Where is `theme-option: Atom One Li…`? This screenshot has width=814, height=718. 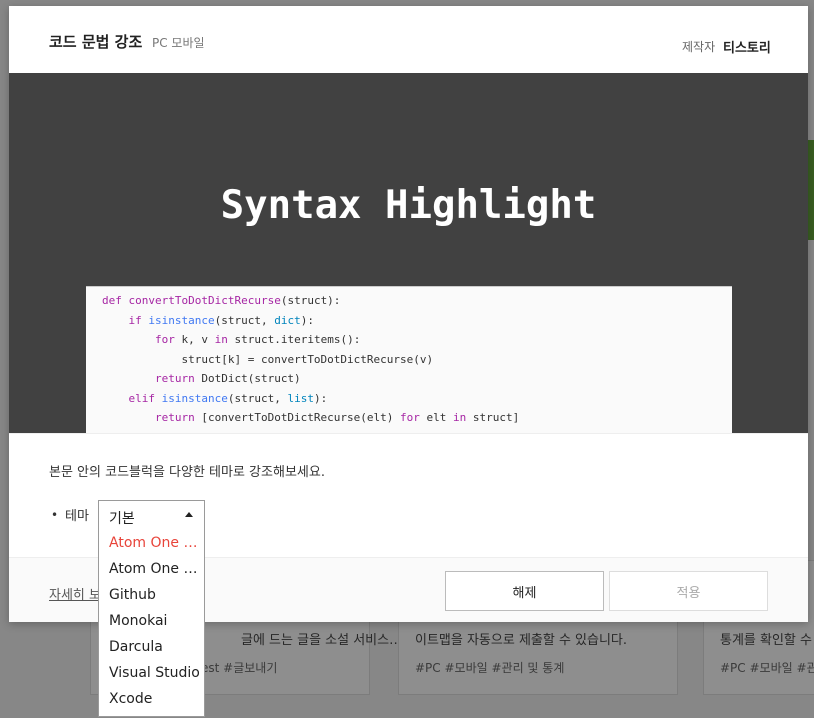 theme-option: Atom One Li… is located at coordinates (151, 569).